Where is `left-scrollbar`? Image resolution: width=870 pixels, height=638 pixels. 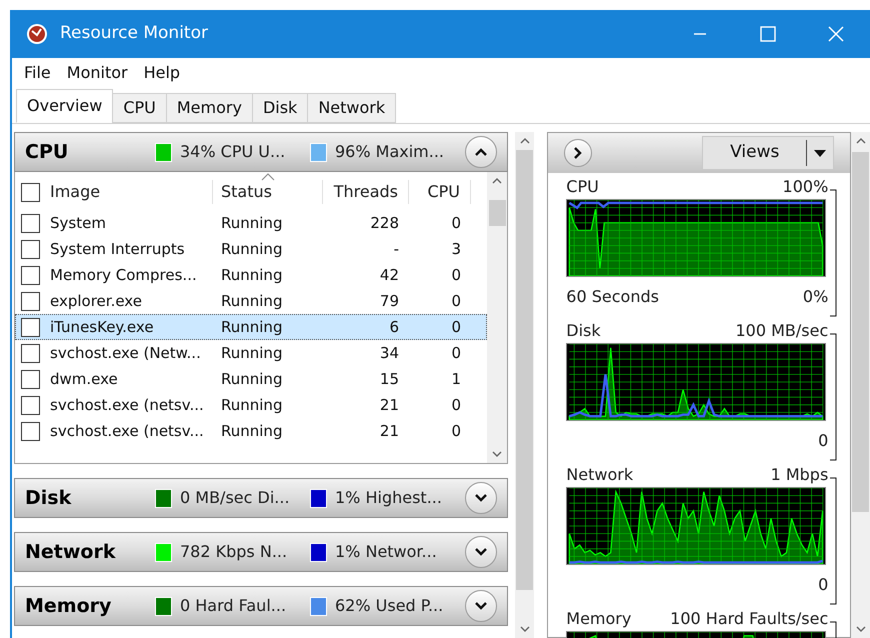
left-scrollbar is located at coordinates (524, 385).